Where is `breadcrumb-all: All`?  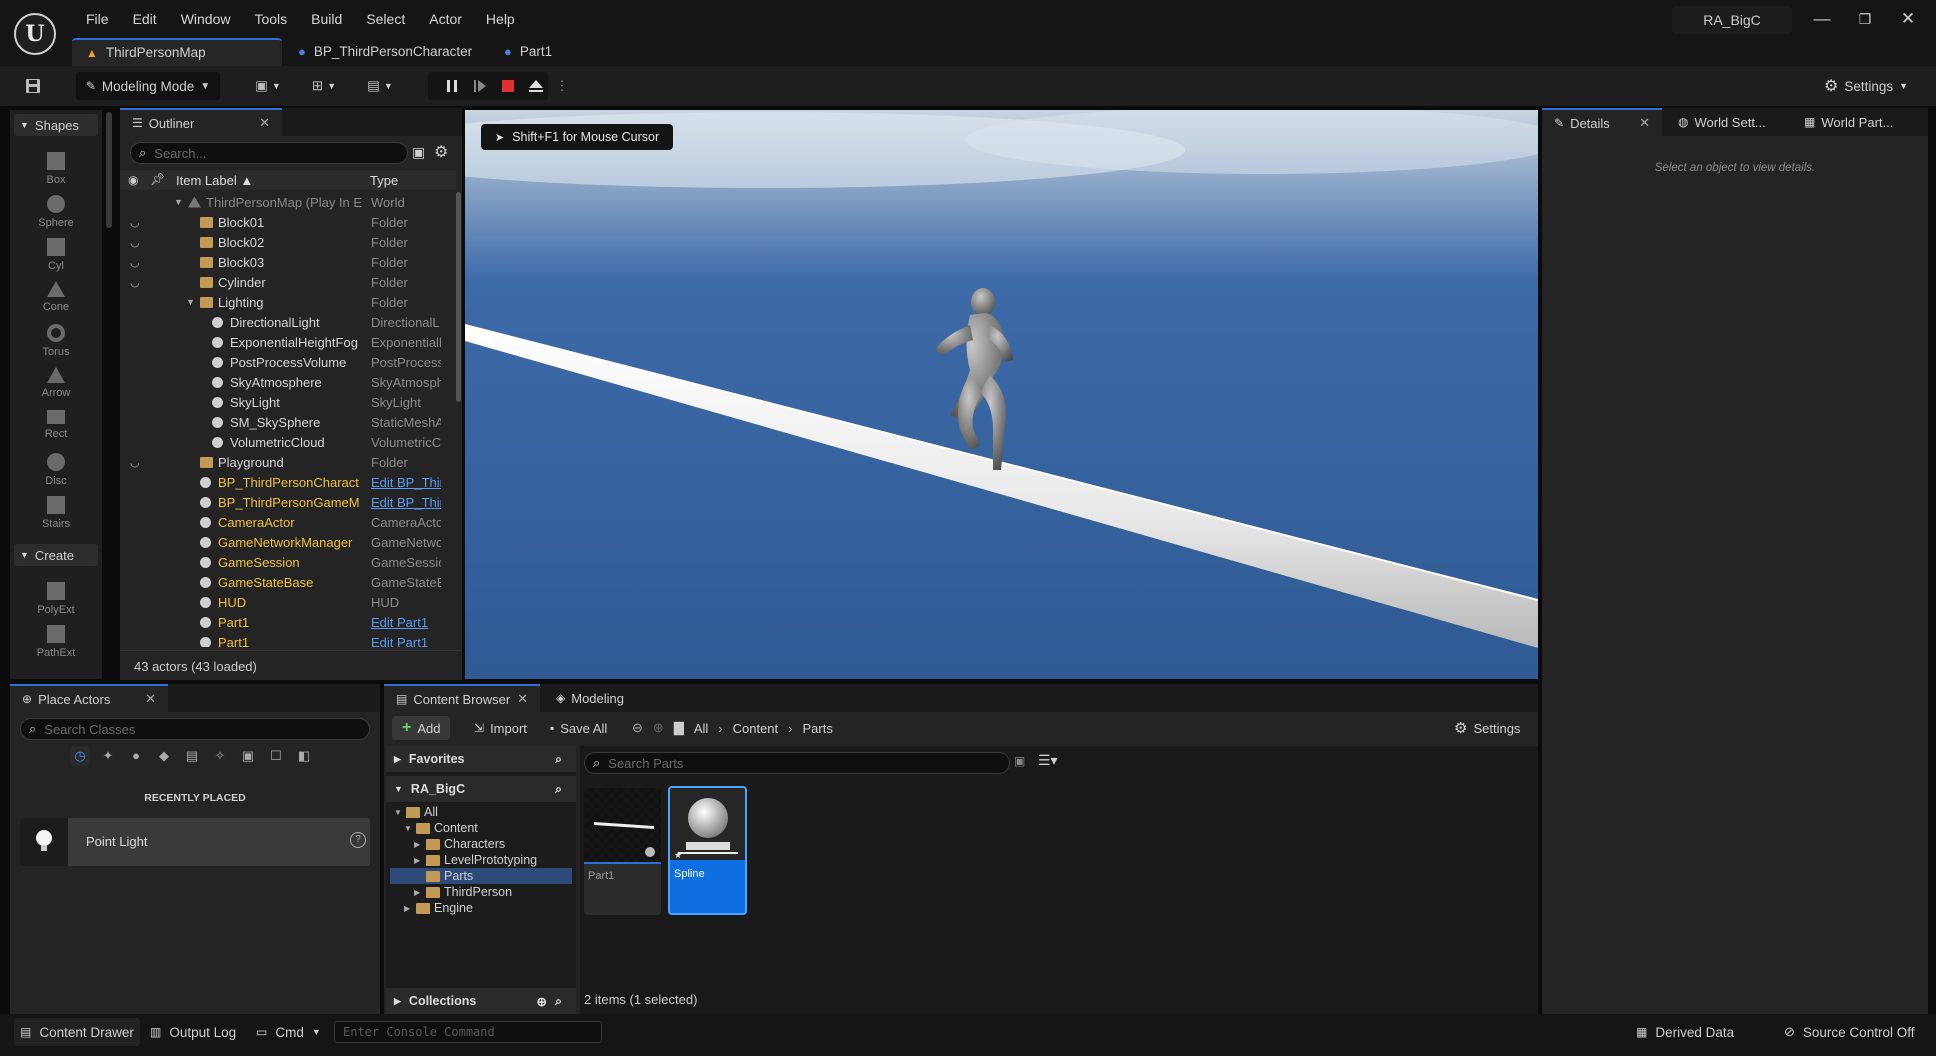
breadcrumb-all: All is located at coordinates (701, 728).